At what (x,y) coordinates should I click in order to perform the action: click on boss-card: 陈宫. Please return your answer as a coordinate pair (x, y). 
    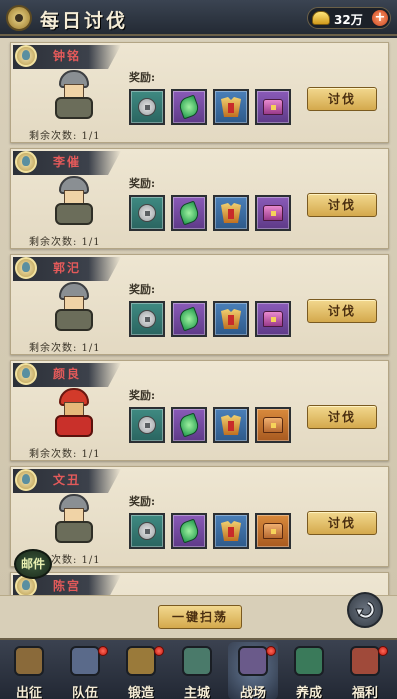
    Looking at the image, I should click on (199, 583).